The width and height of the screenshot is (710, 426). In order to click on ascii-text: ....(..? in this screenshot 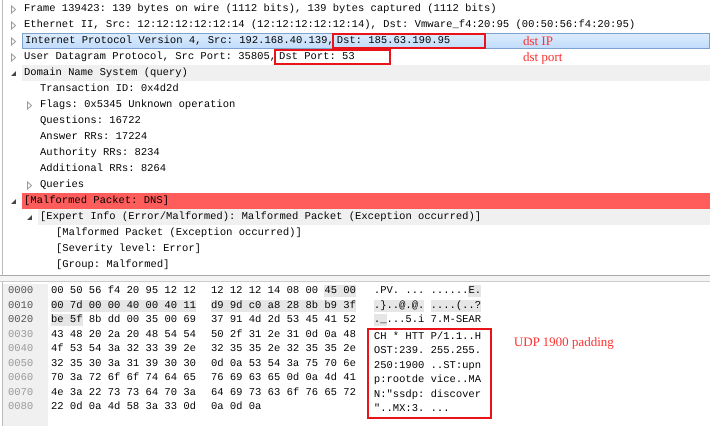, I will do `click(456, 305)`.